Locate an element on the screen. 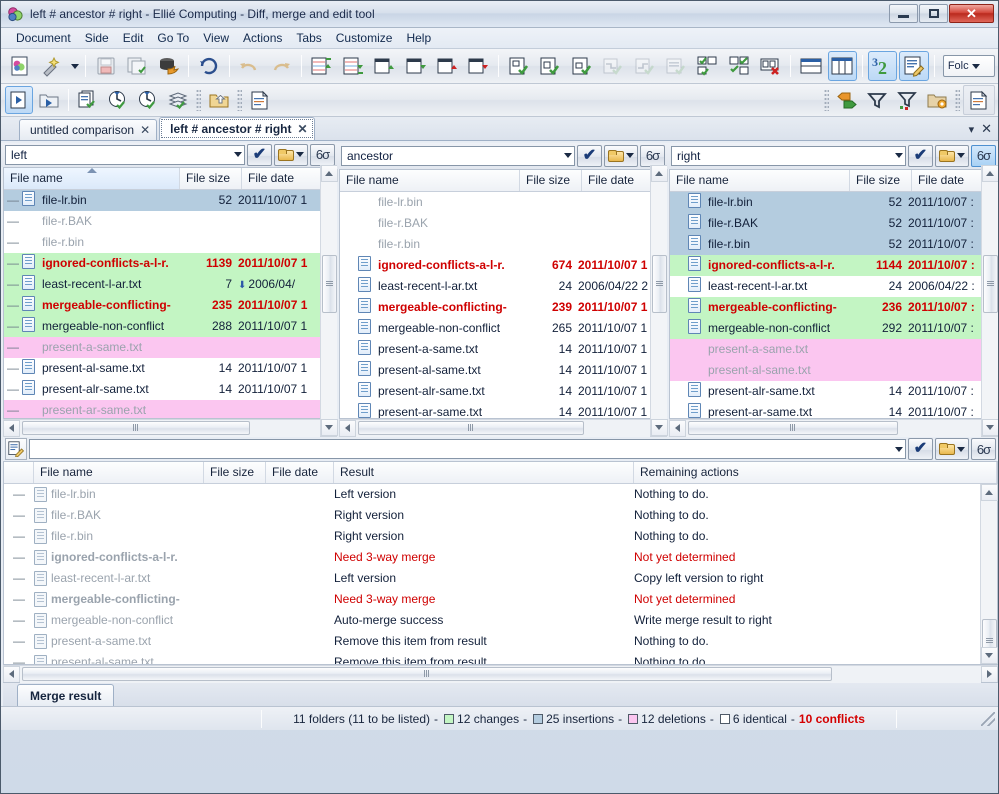 This screenshot has width=999, height=794. minimize-button is located at coordinates (903, 13).